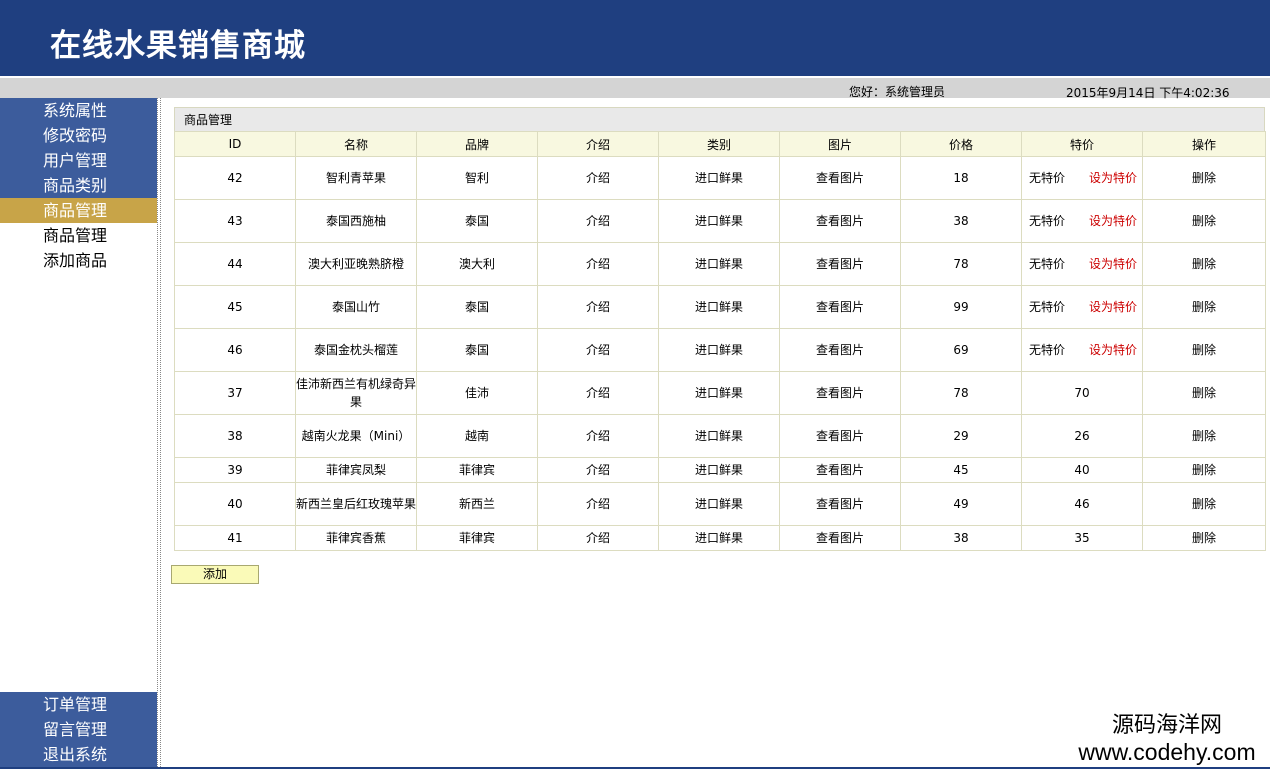  Describe the element at coordinates (78, 754) in the screenshot. I see `sidebar-item-logout: 退出系统` at that location.